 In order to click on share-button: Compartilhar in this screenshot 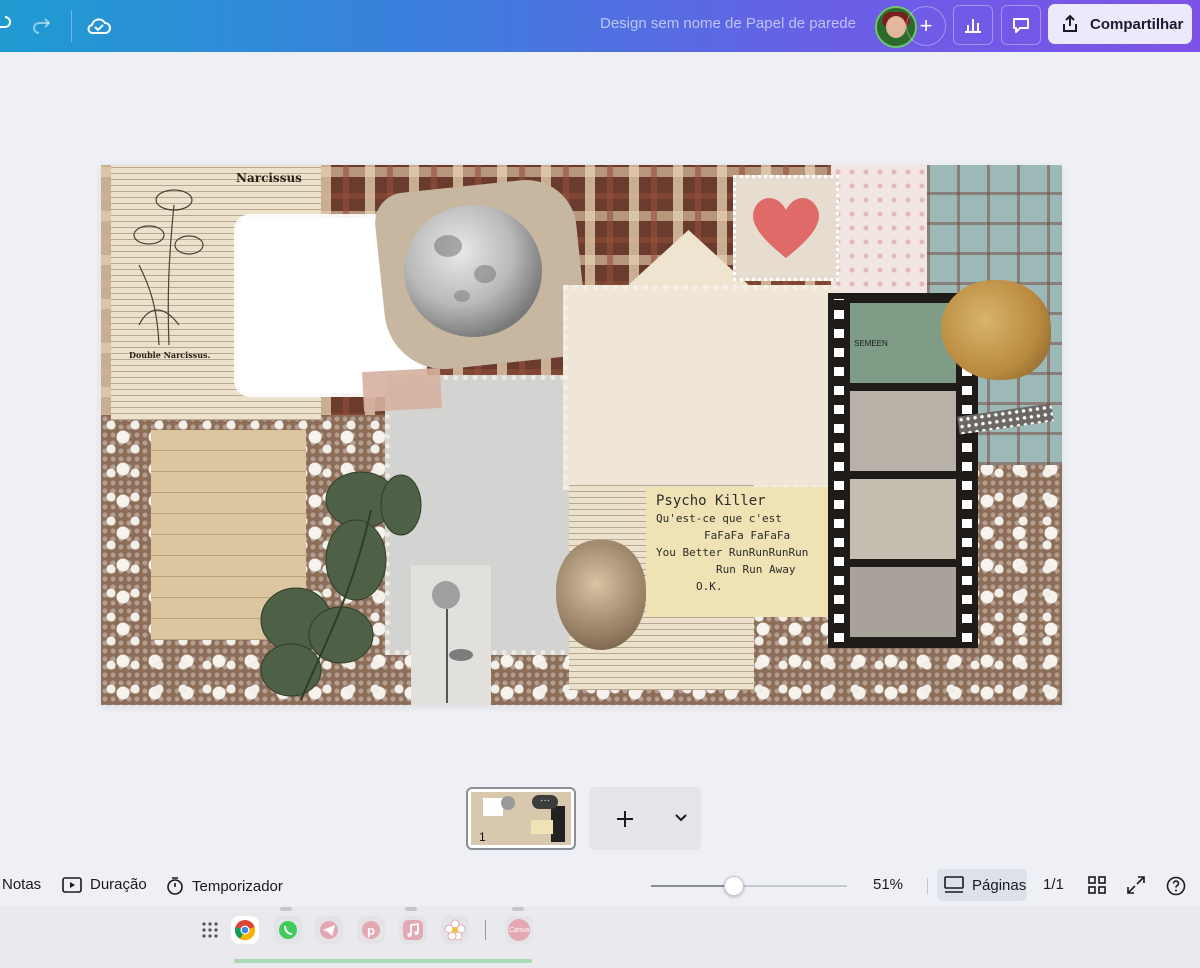, I will do `click(1120, 24)`.